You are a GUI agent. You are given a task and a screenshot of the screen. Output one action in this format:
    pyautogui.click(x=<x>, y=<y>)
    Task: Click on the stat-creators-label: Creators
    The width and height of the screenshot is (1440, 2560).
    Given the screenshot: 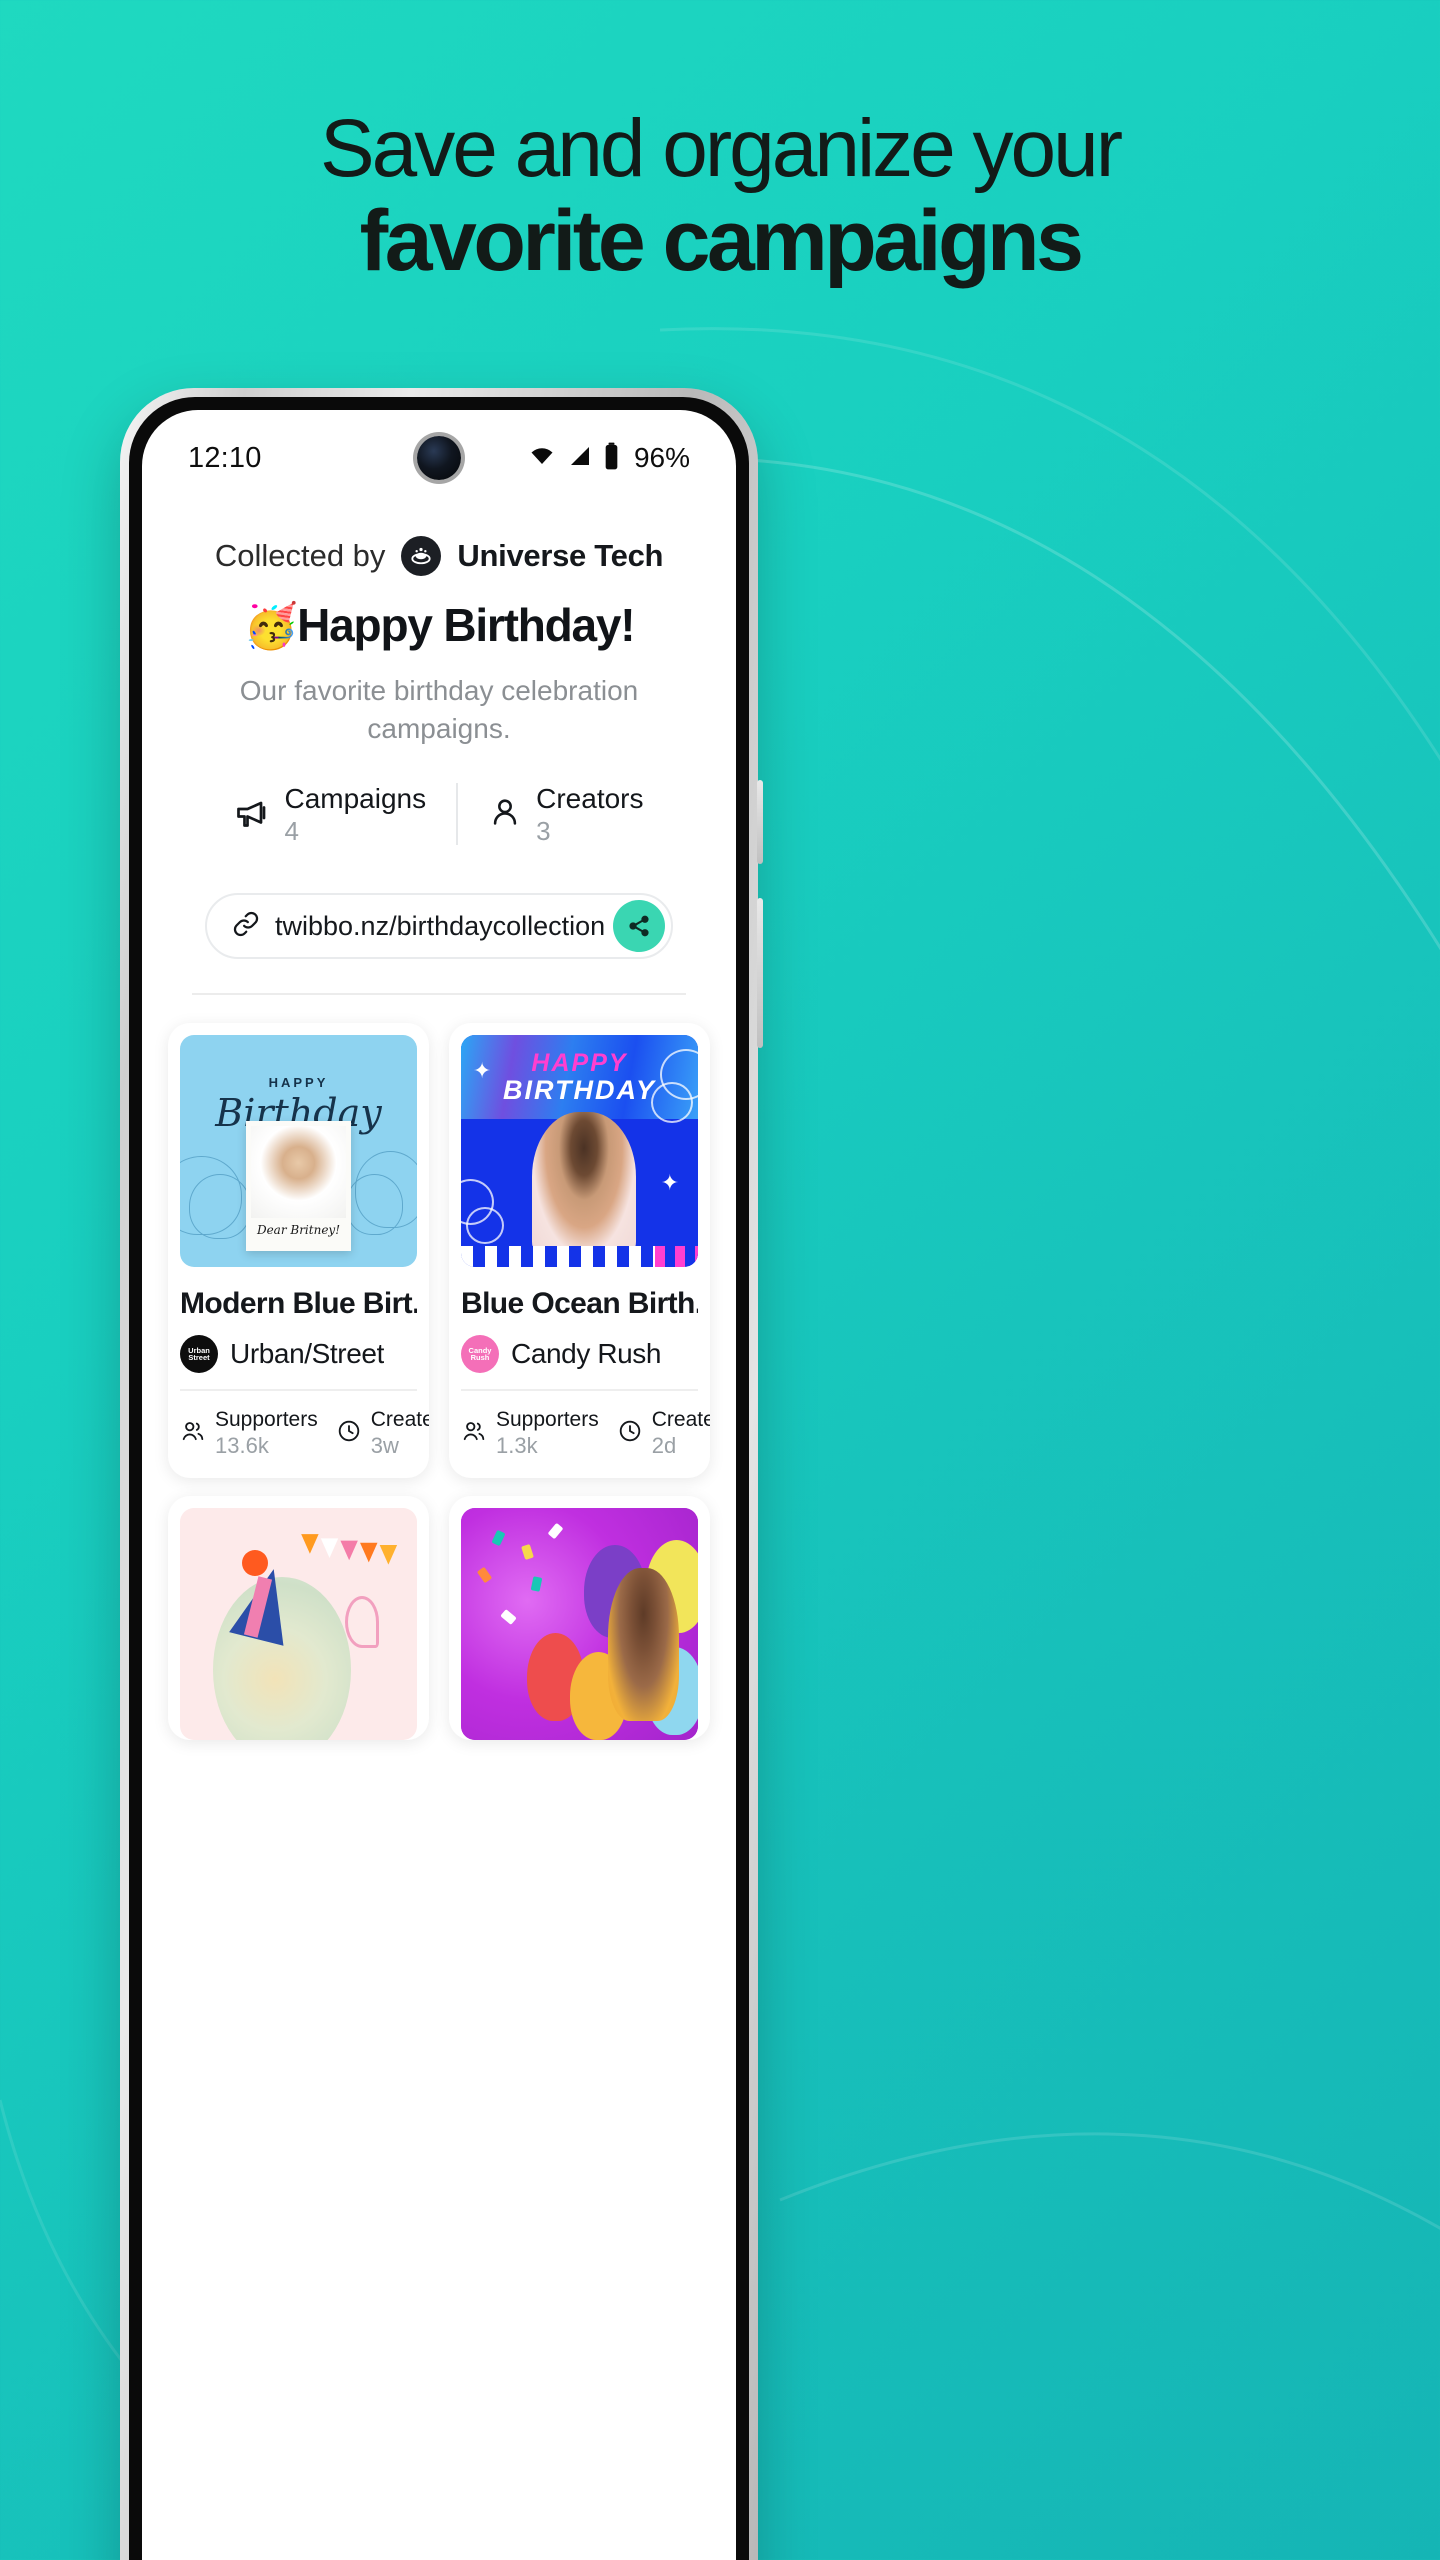 What is the action you would take?
    pyautogui.click(x=590, y=799)
    